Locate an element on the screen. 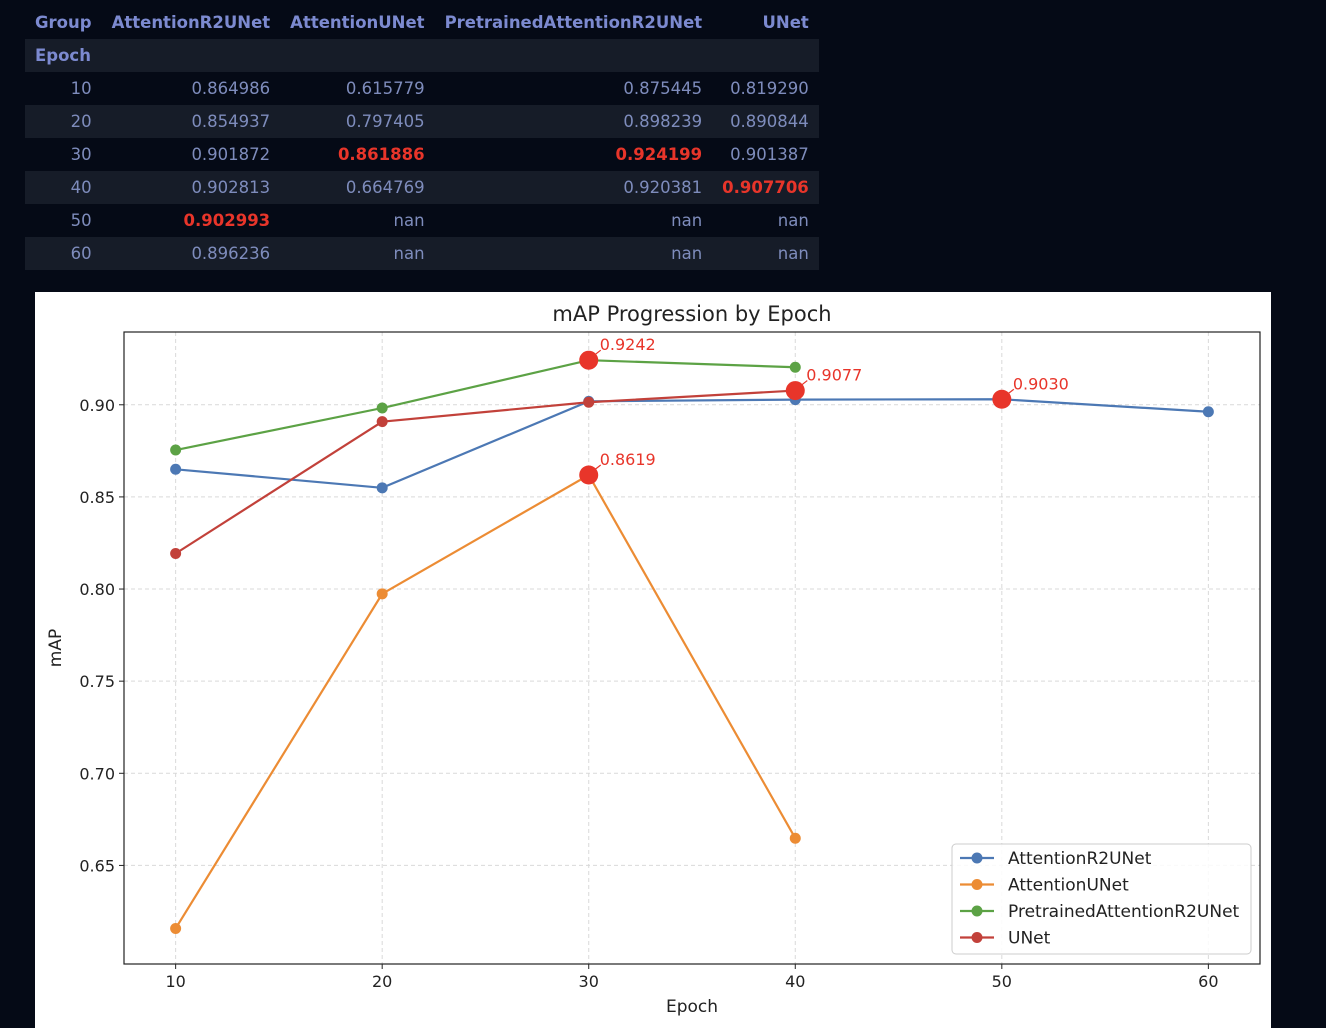 This screenshot has width=1326, height=1028. value-cell: 0.898239 is located at coordinates (573, 121).